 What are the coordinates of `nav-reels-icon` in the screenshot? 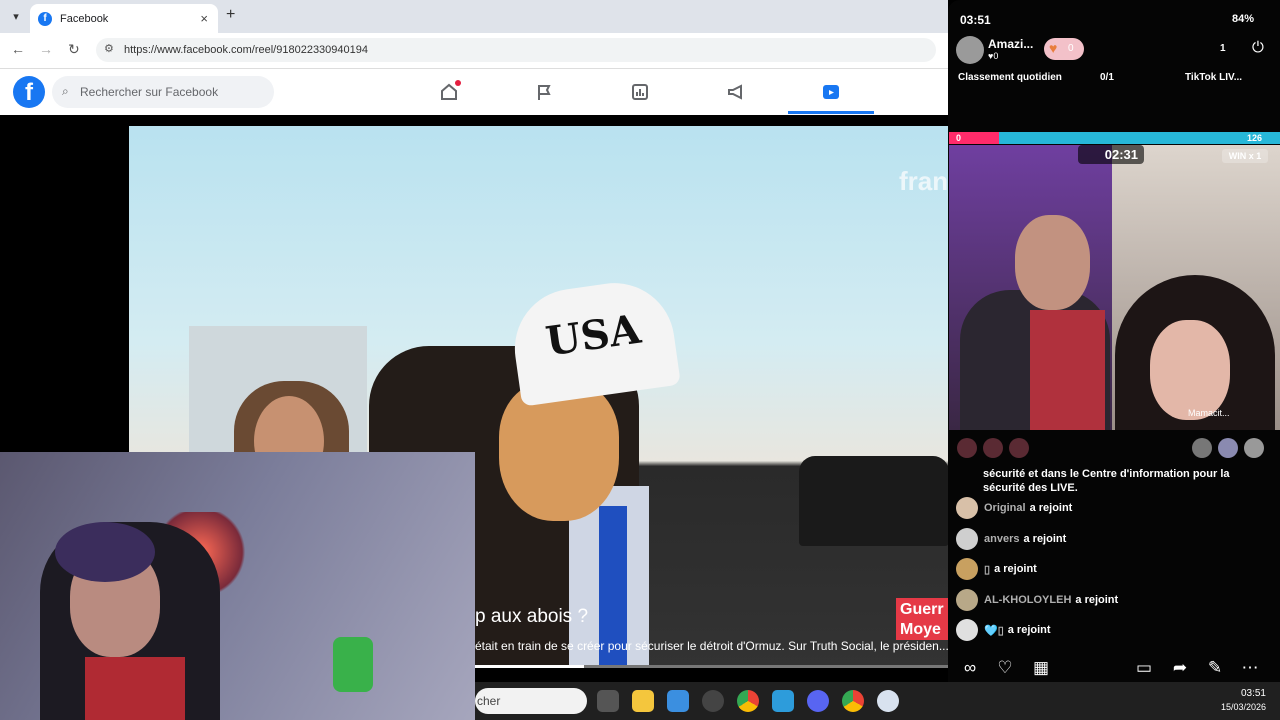 It's located at (831, 92).